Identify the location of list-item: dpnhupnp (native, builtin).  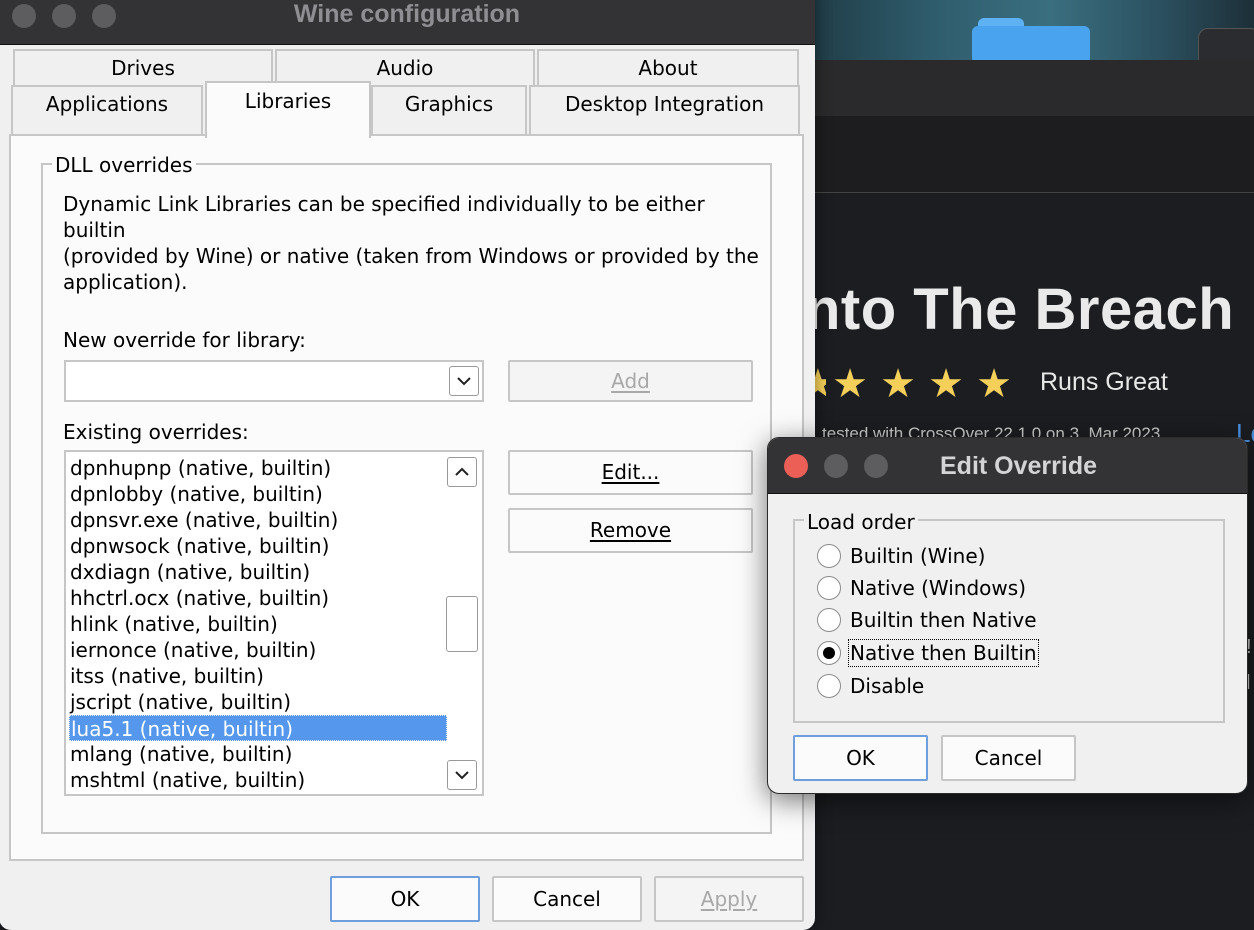
(258, 468).